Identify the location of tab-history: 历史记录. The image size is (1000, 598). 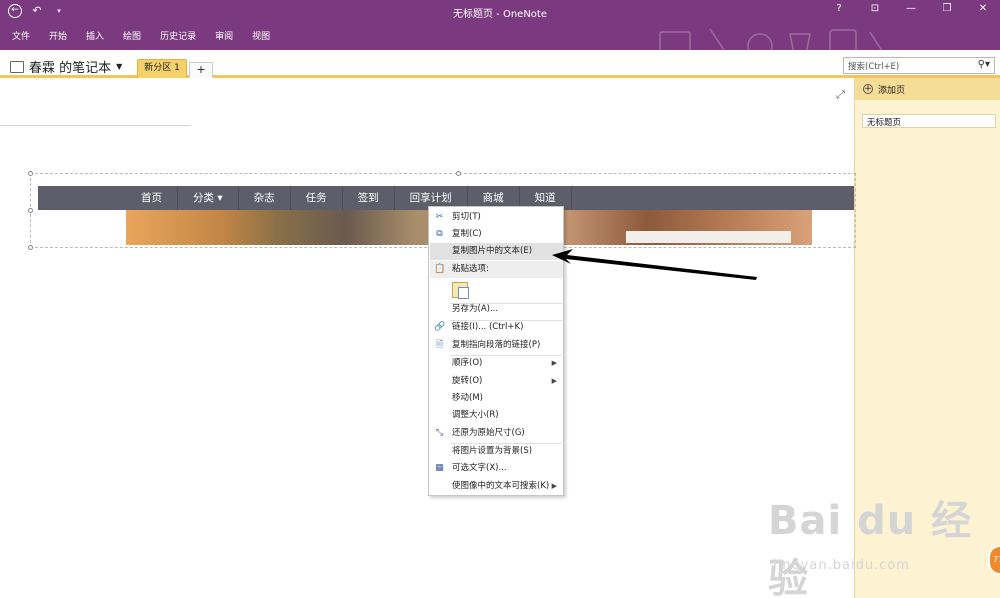
(178, 35).